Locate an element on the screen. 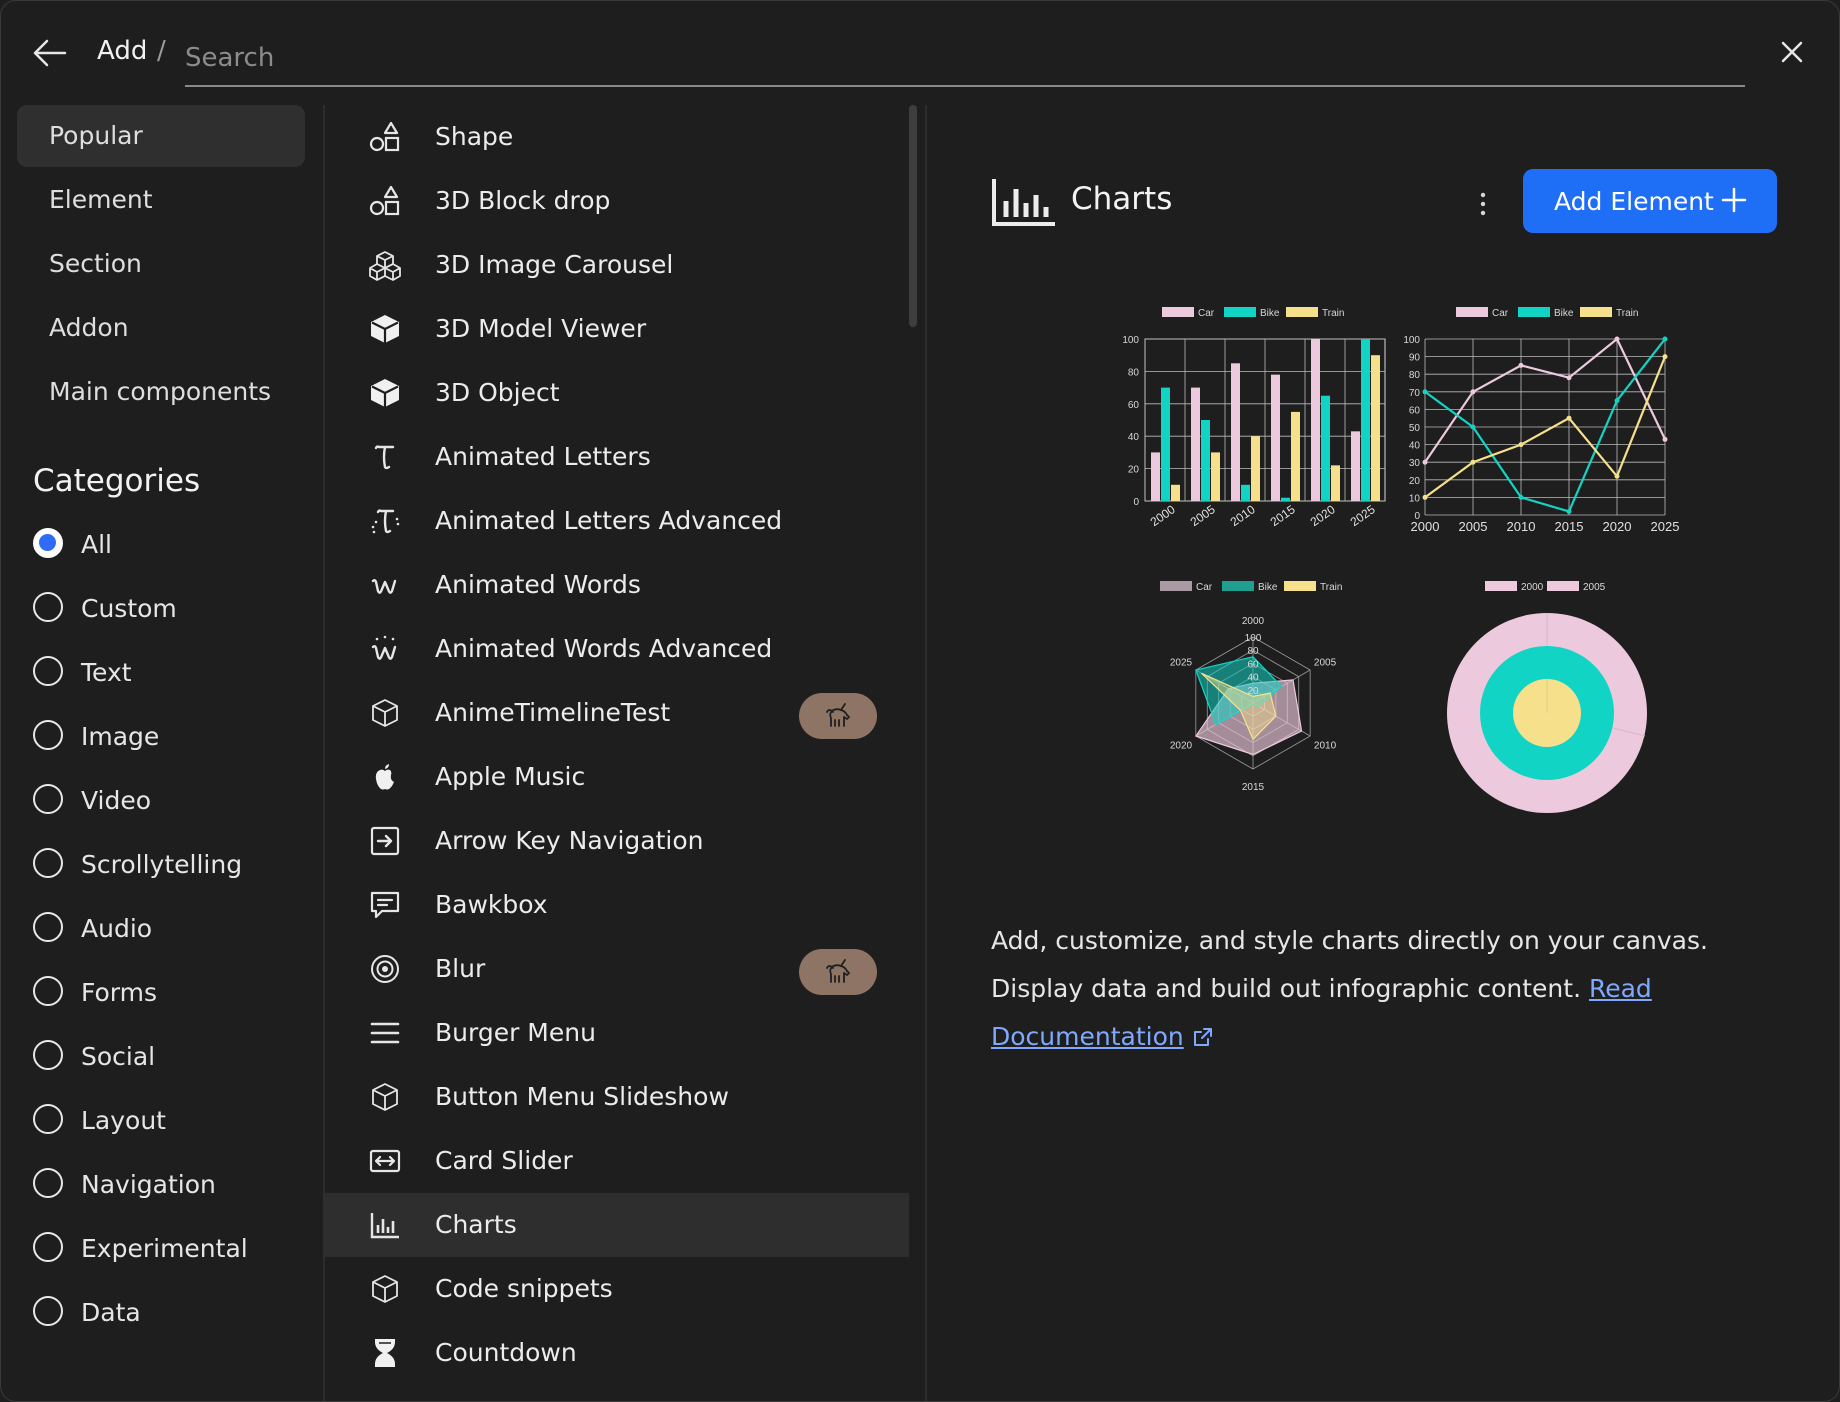  list-item-code-snippets: Code snippets is located at coordinates (616, 1289).